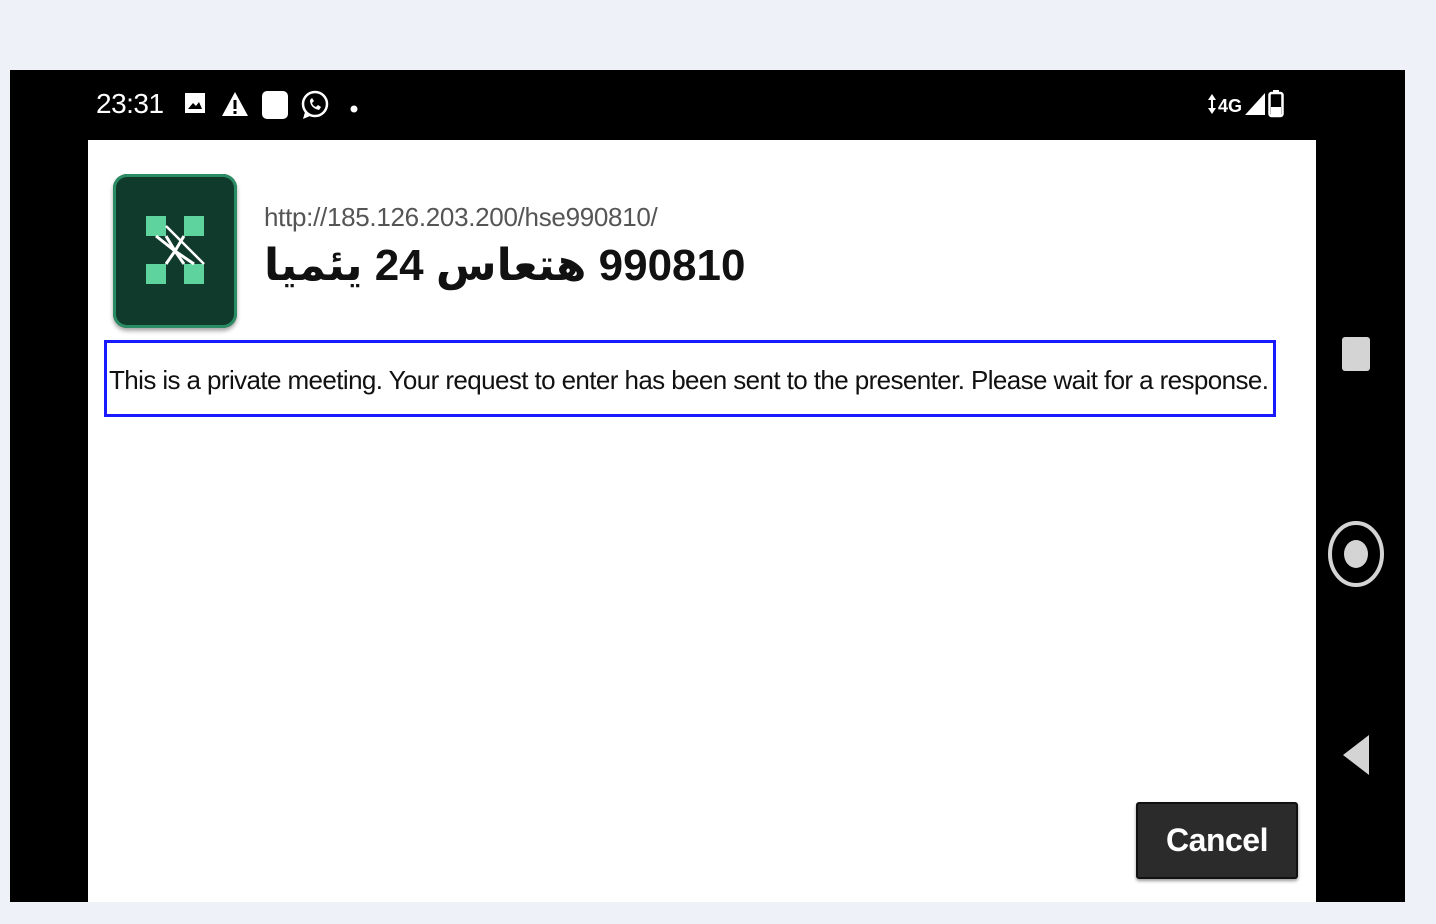 The width and height of the screenshot is (1436, 924). What do you see at coordinates (1355, 554) in the screenshot?
I see `home-circle-icon` at bounding box center [1355, 554].